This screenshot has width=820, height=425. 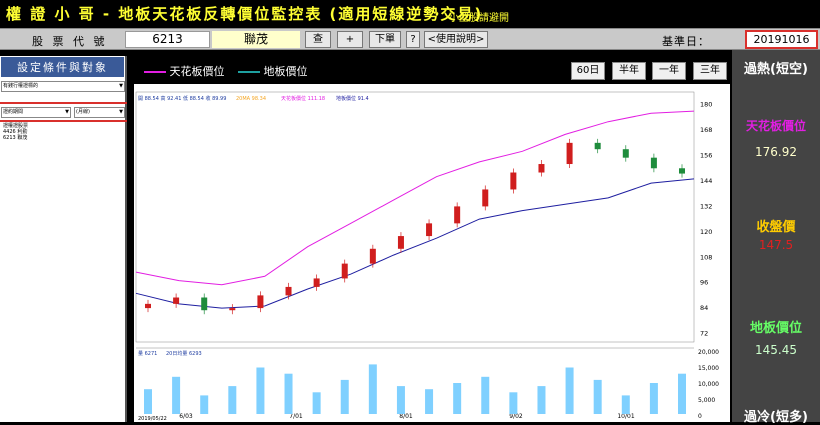 I want to click on stock-name: 聯茂, so click(x=256, y=39).